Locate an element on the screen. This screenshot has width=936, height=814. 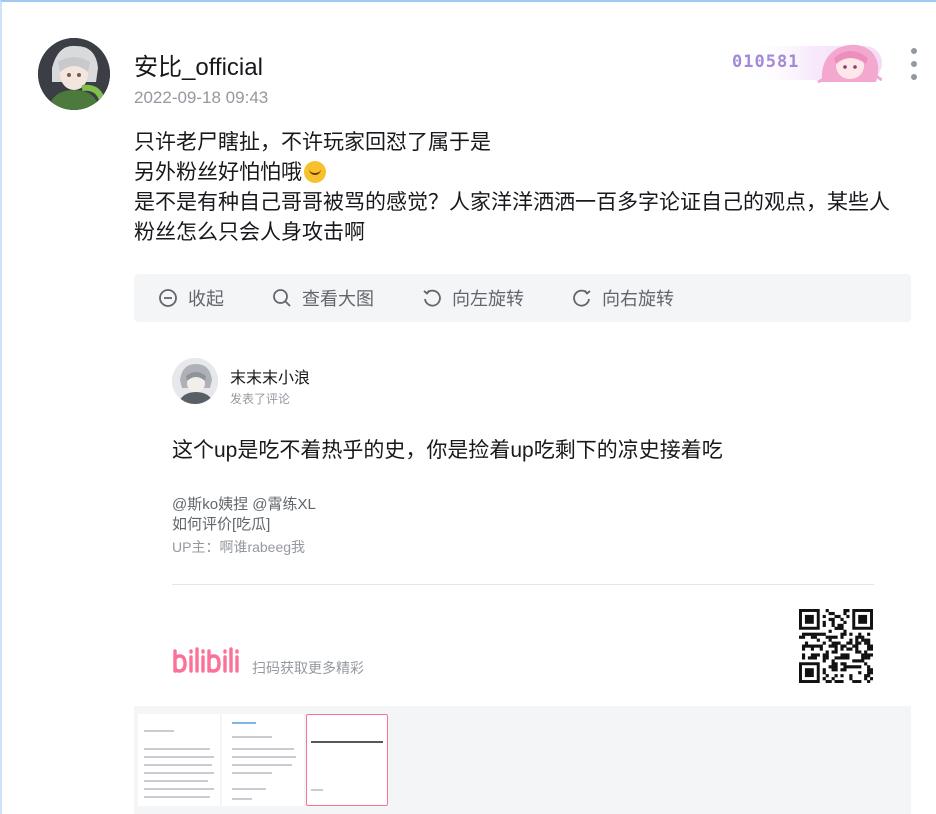
view-large-button: 查看大图 is located at coordinates (323, 298).